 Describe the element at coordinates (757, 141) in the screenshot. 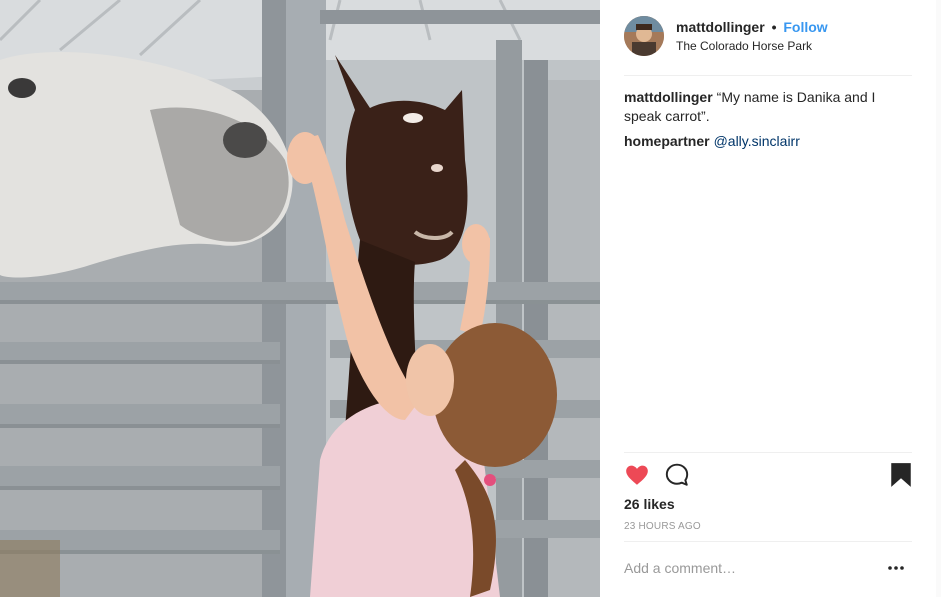

I see `comment-mention-link: @ally.sinclairr` at that location.